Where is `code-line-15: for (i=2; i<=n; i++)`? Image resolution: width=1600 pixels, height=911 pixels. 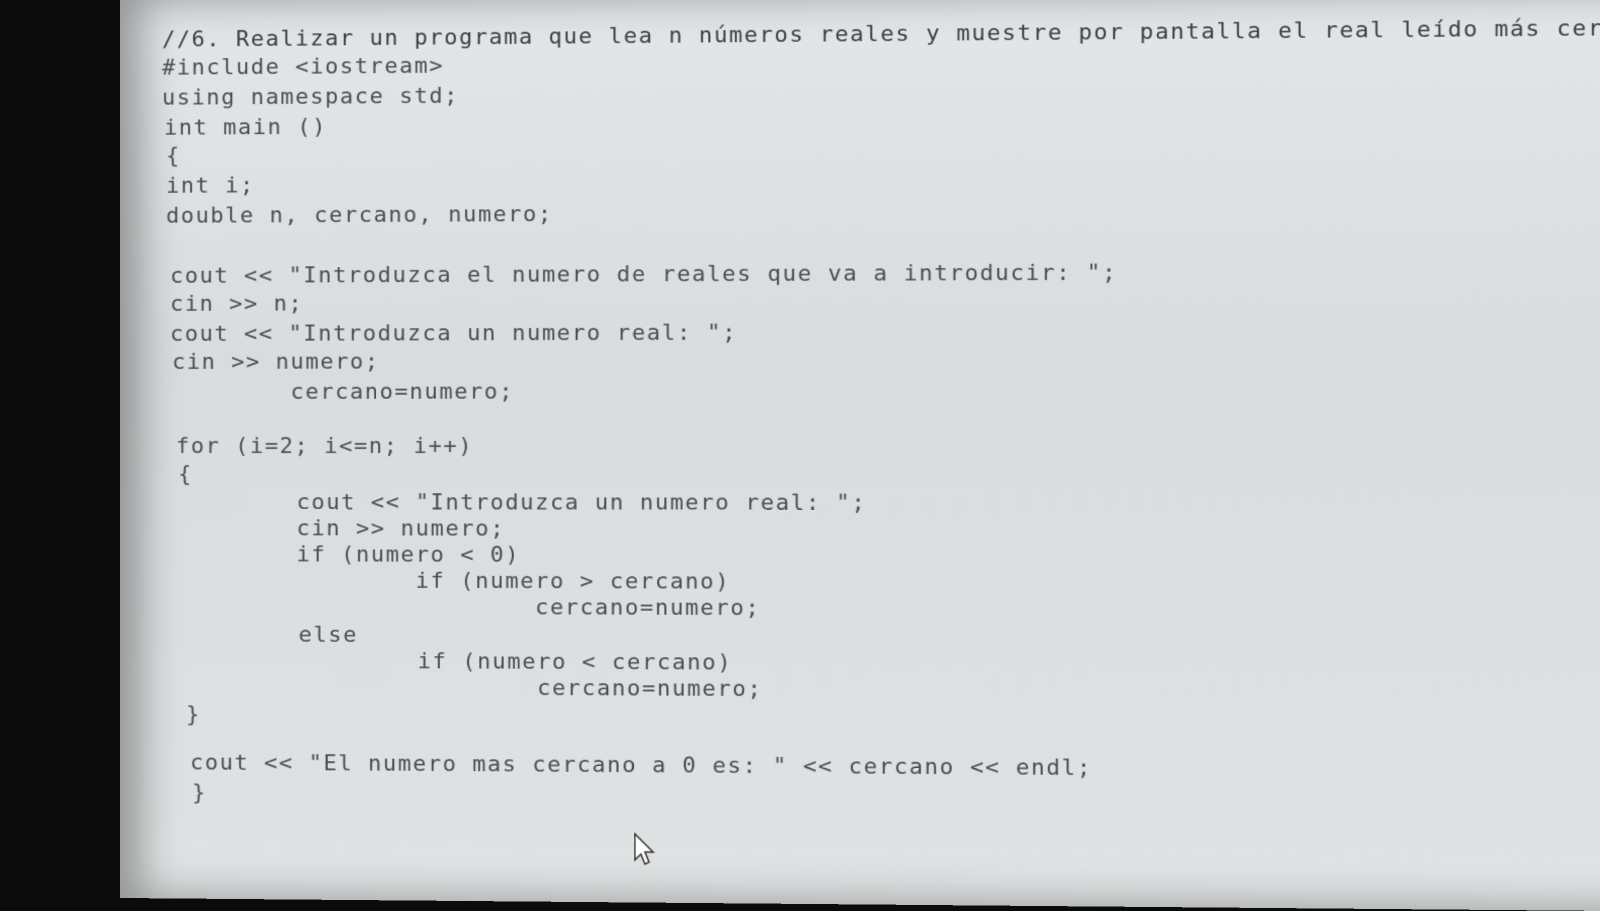 code-line-15: for (i=2; i<=n; i++) is located at coordinates (325, 446).